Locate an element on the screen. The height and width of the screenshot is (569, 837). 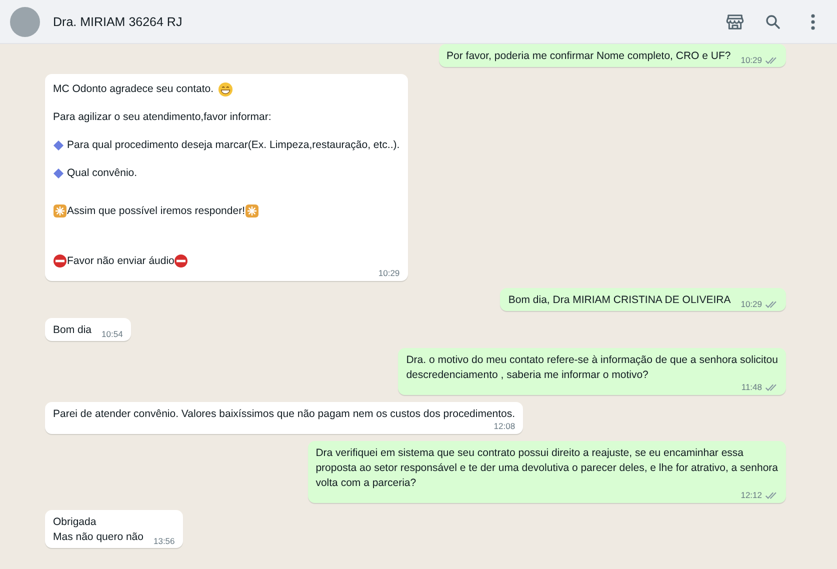
message-text: descredenciamento , saberia me informar o motivo? is located at coordinates (527, 375).